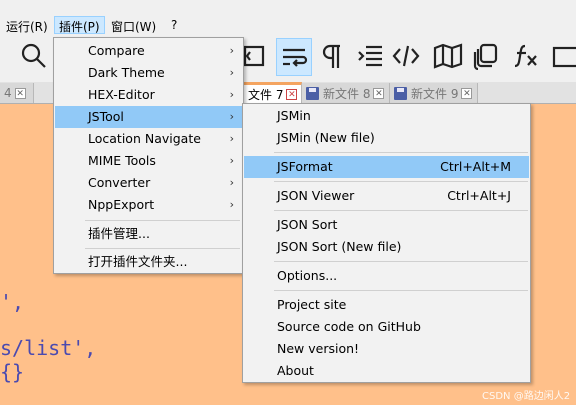 The width and height of the screenshot is (576, 405). What do you see at coordinates (479, 195) in the screenshot?
I see `shortcut-label: Ctrl+Alt+J` at bounding box center [479, 195].